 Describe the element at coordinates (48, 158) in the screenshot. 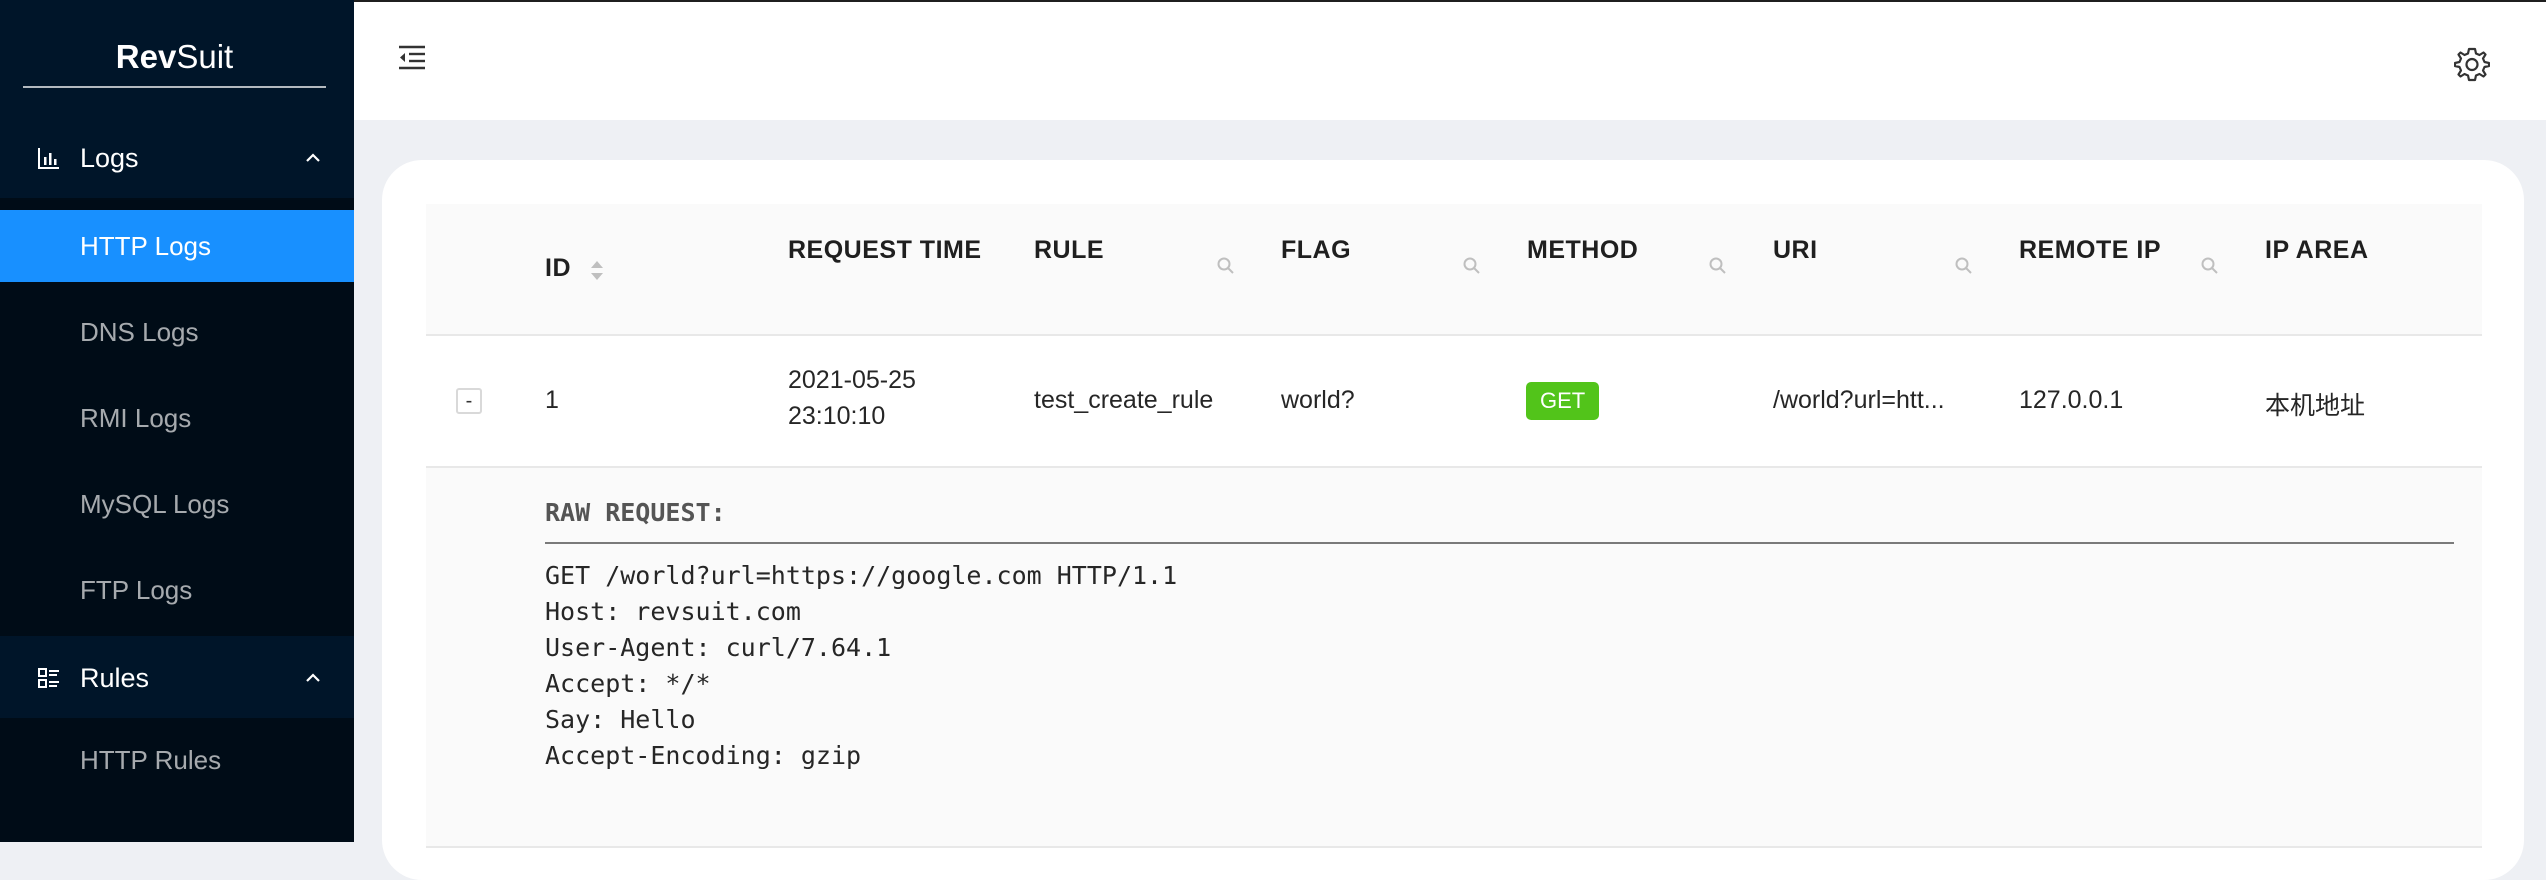

I see `bar-chart-icon` at that location.